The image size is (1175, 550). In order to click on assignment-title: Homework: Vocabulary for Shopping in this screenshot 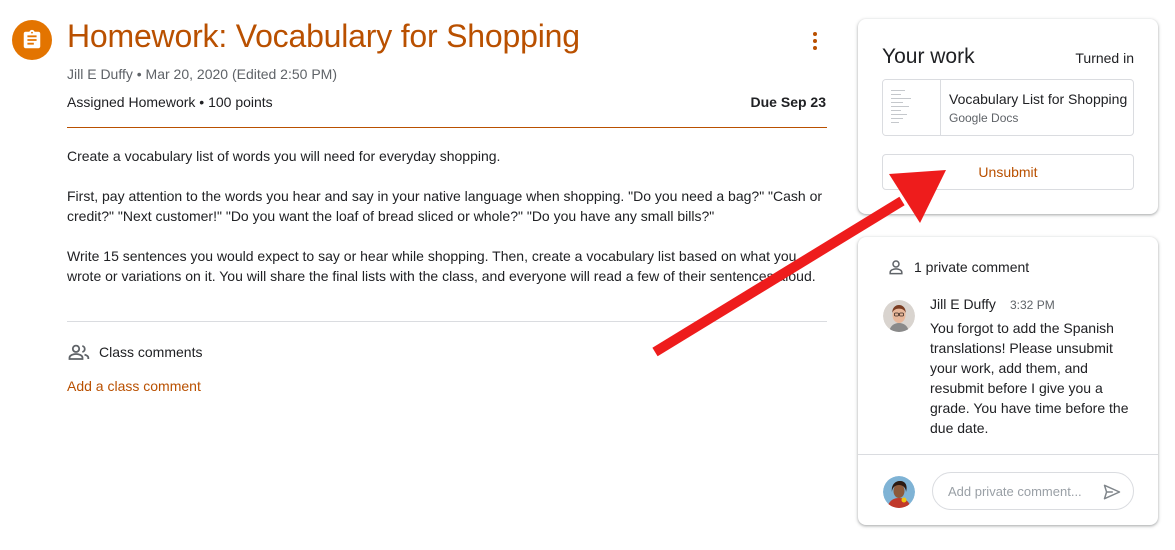, I will do `click(323, 36)`.